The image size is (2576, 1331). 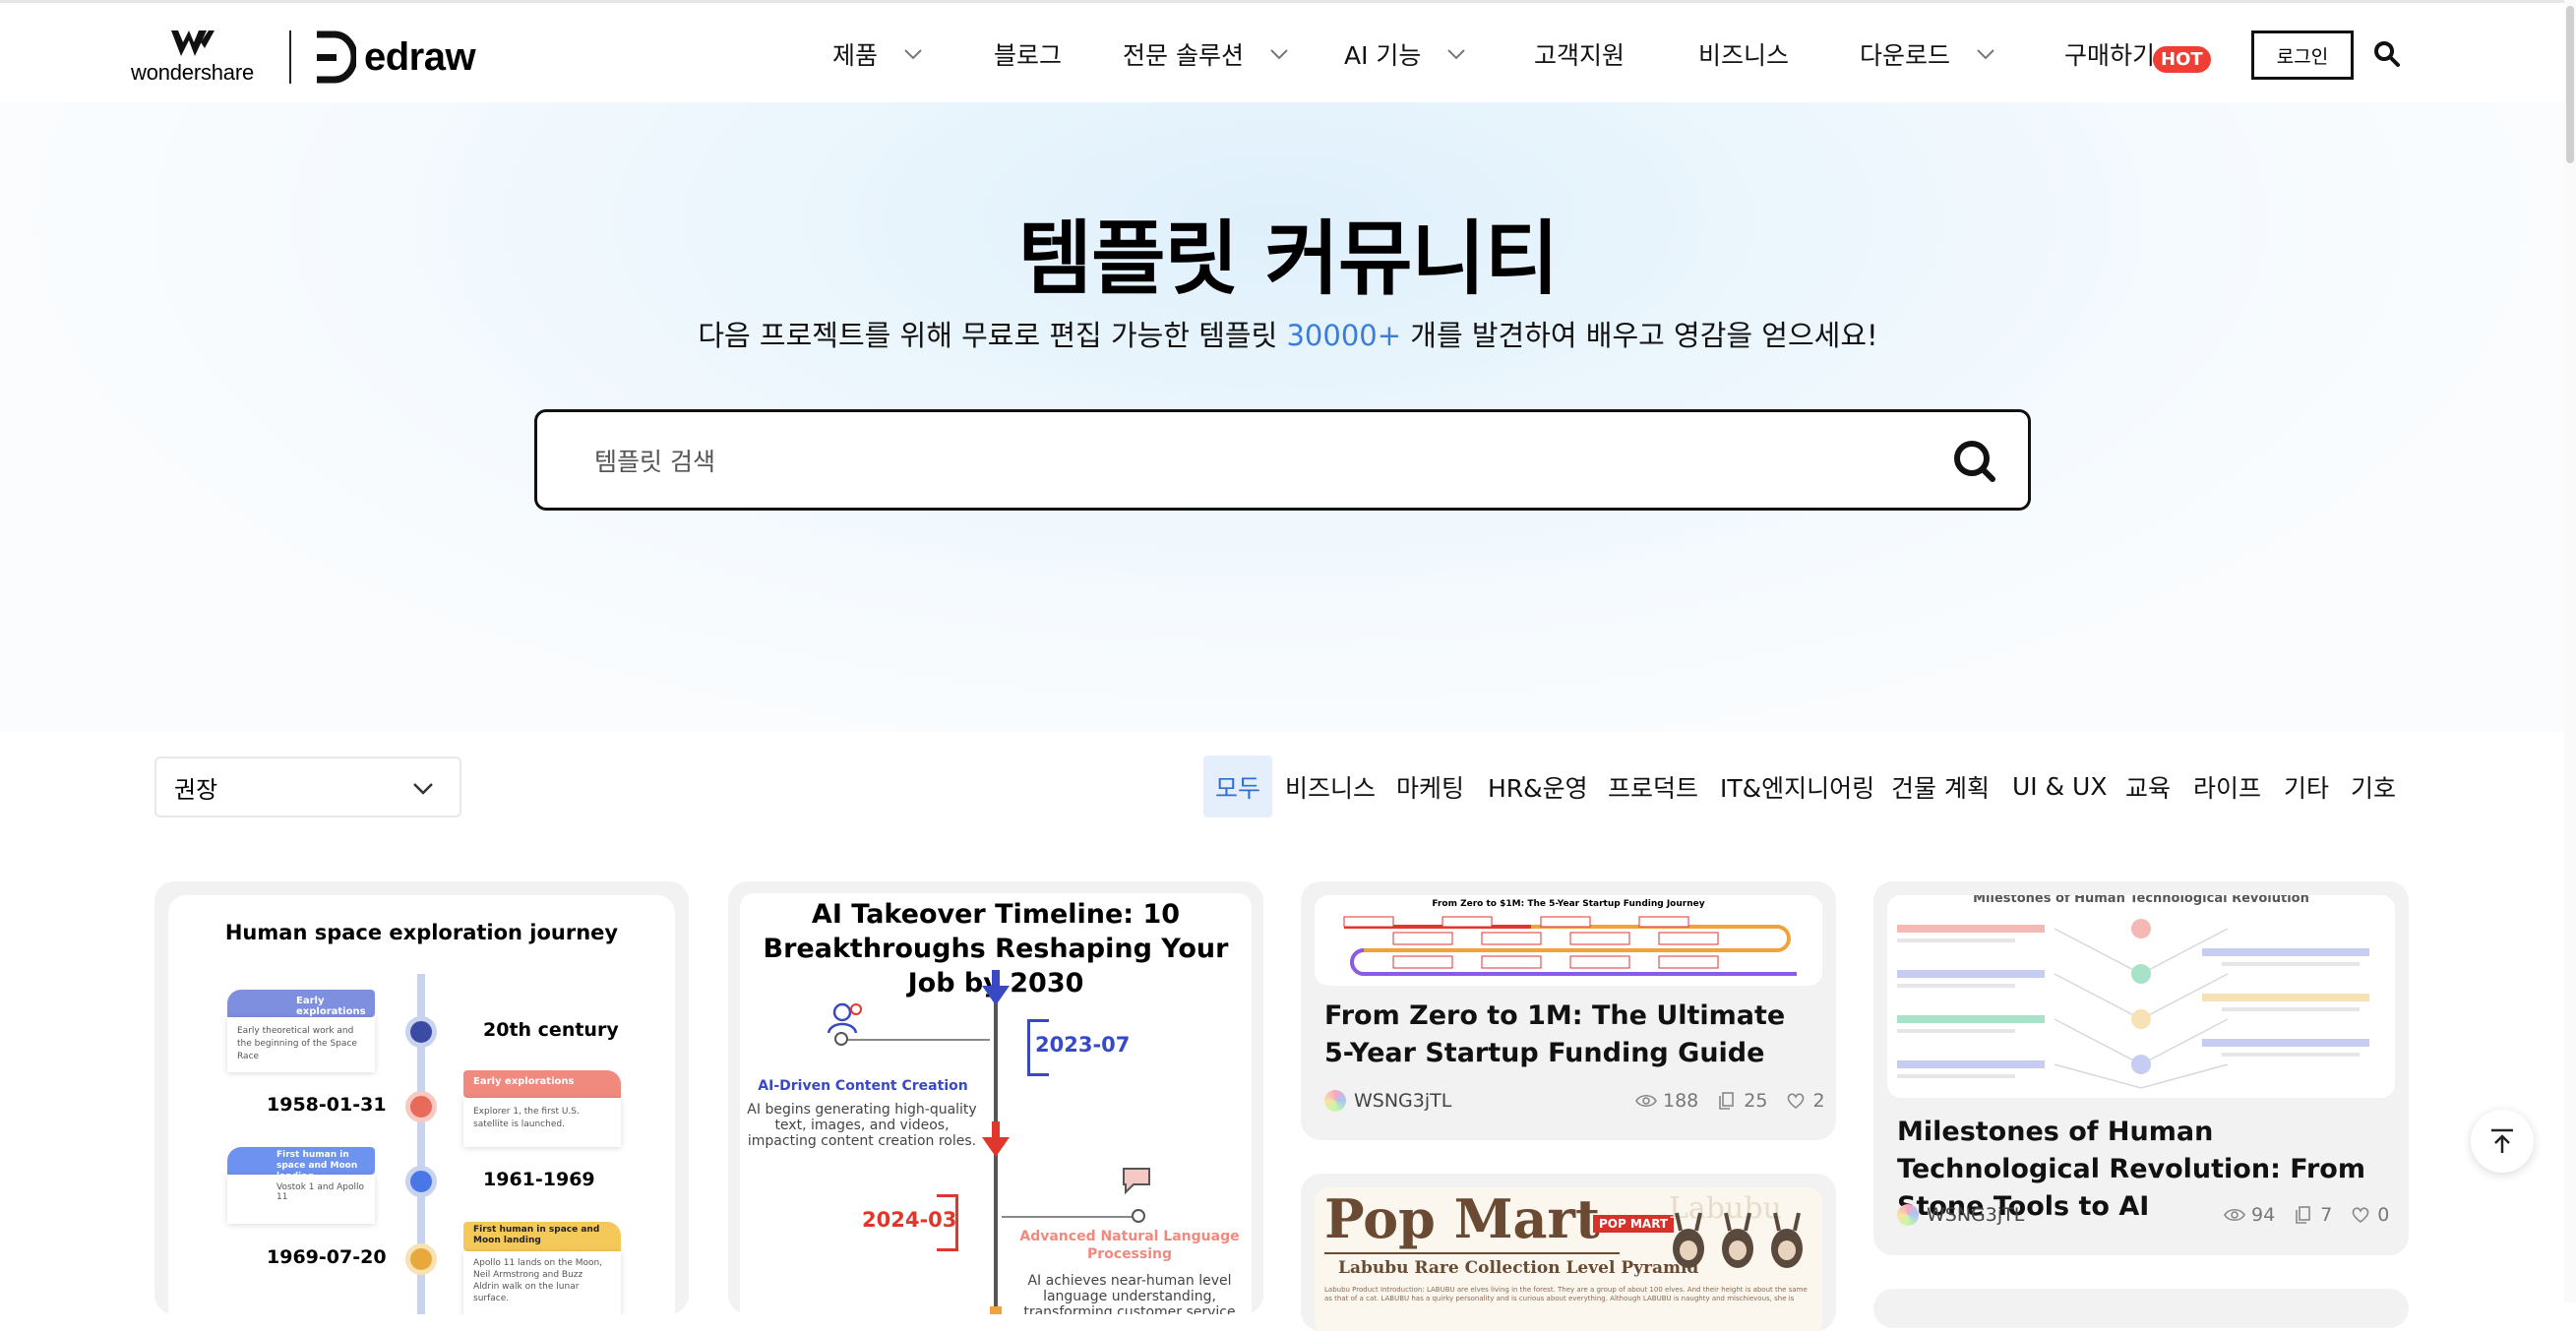 I want to click on nav-business: 비즈니스, so click(x=1743, y=54).